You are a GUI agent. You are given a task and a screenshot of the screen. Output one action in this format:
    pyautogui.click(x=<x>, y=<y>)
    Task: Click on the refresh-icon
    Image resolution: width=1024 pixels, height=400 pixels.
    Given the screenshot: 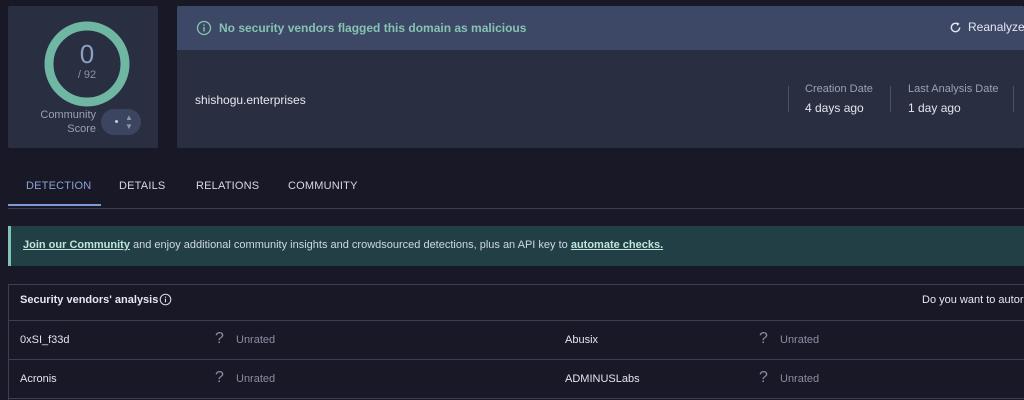 What is the action you would take?
    pyautogui.click(x=955, y=26)
    